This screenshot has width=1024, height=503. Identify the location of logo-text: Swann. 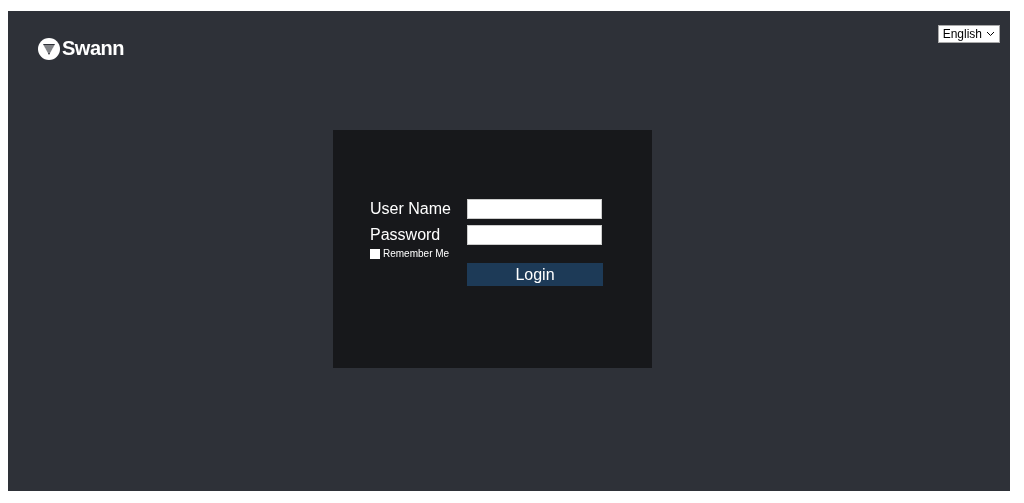
(93, 48).